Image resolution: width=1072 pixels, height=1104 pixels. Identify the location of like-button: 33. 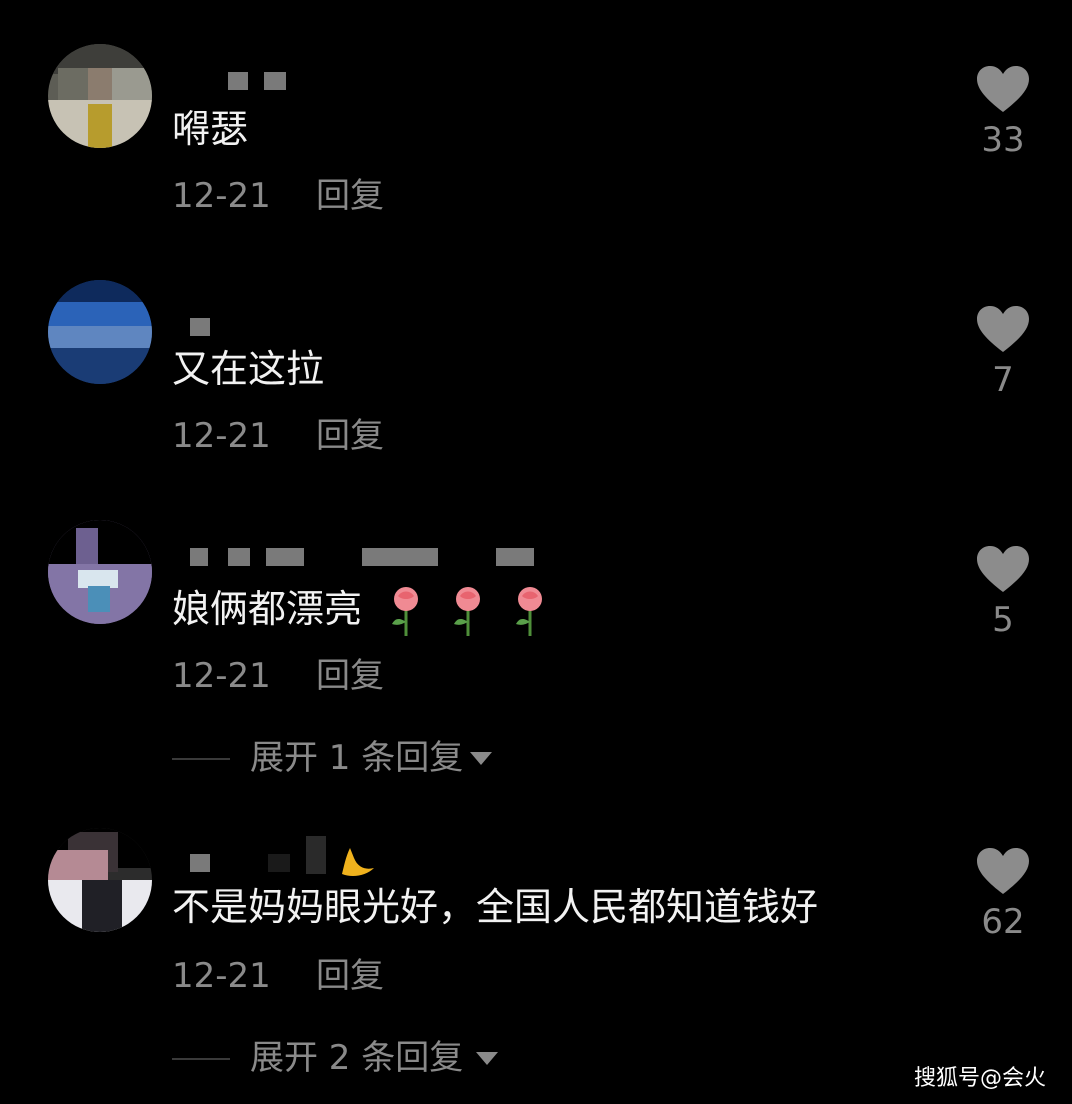
(1003, 113).